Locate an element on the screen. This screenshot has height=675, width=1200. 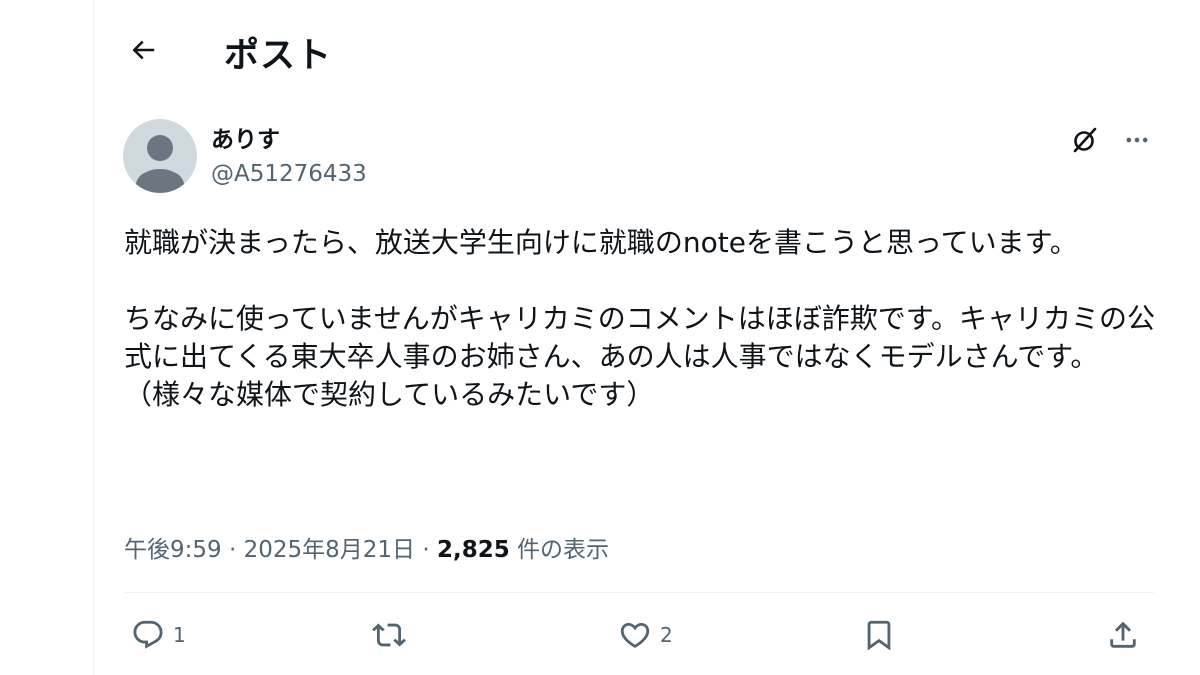
post-meta: 午後9:59 · 2025年8月21日 · 2,825 件の表示 is located at coordinates (366, 547).